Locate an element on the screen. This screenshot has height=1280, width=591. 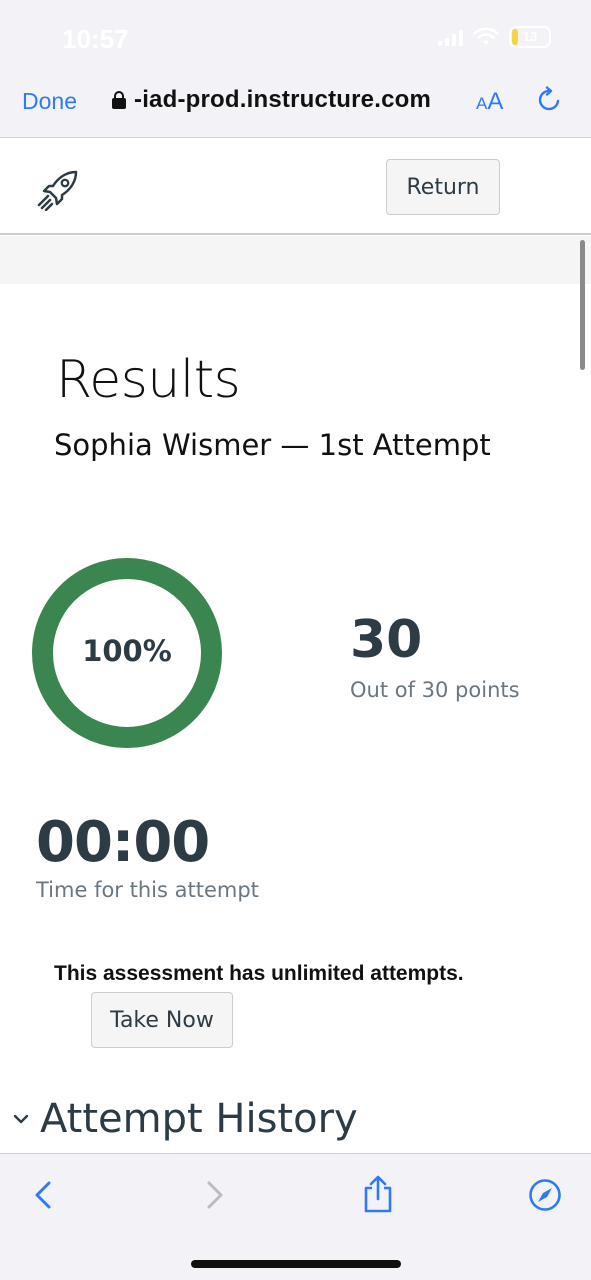
reload-icon is located at coordinates (550, 100).